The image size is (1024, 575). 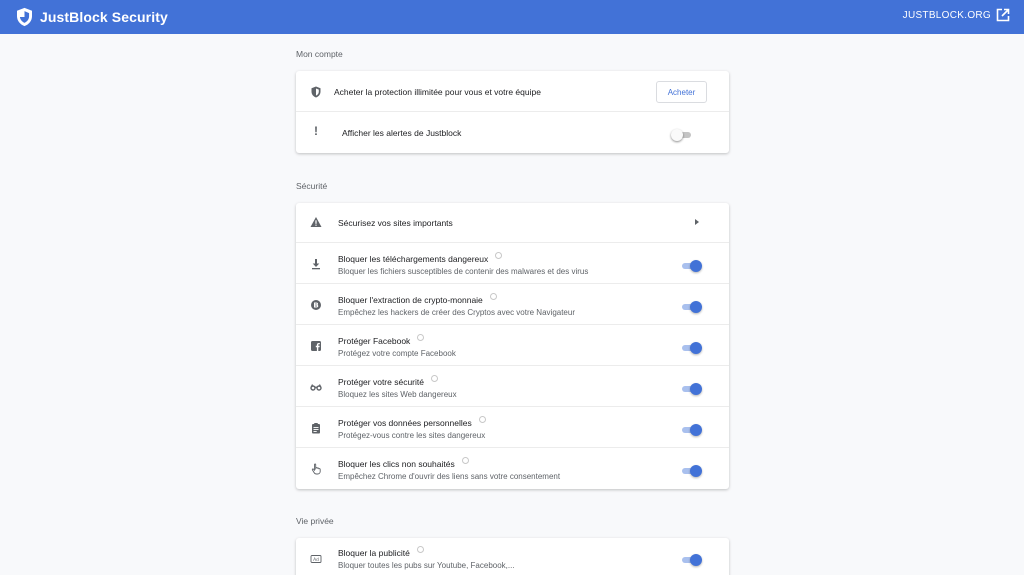 I want to click on justblock-link-label: JUSTBLOCK.ORG, so click(x=946, y=15).